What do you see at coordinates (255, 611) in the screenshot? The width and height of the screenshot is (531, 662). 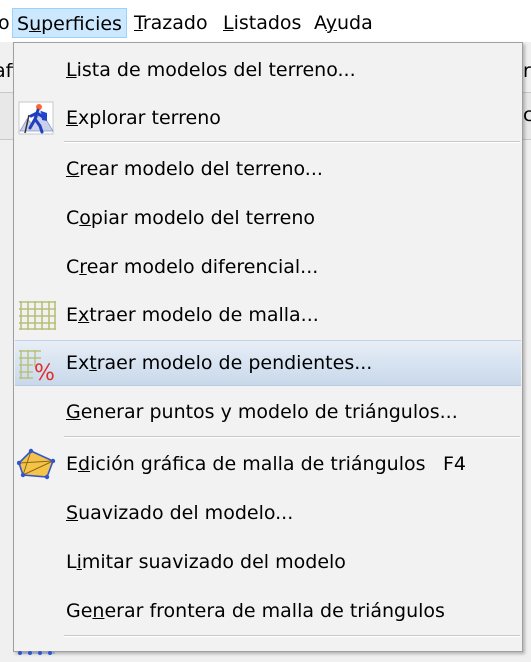 I see `menu-item-label: Generar frontera de malla de triángulos` at bounding box center [255, 611].